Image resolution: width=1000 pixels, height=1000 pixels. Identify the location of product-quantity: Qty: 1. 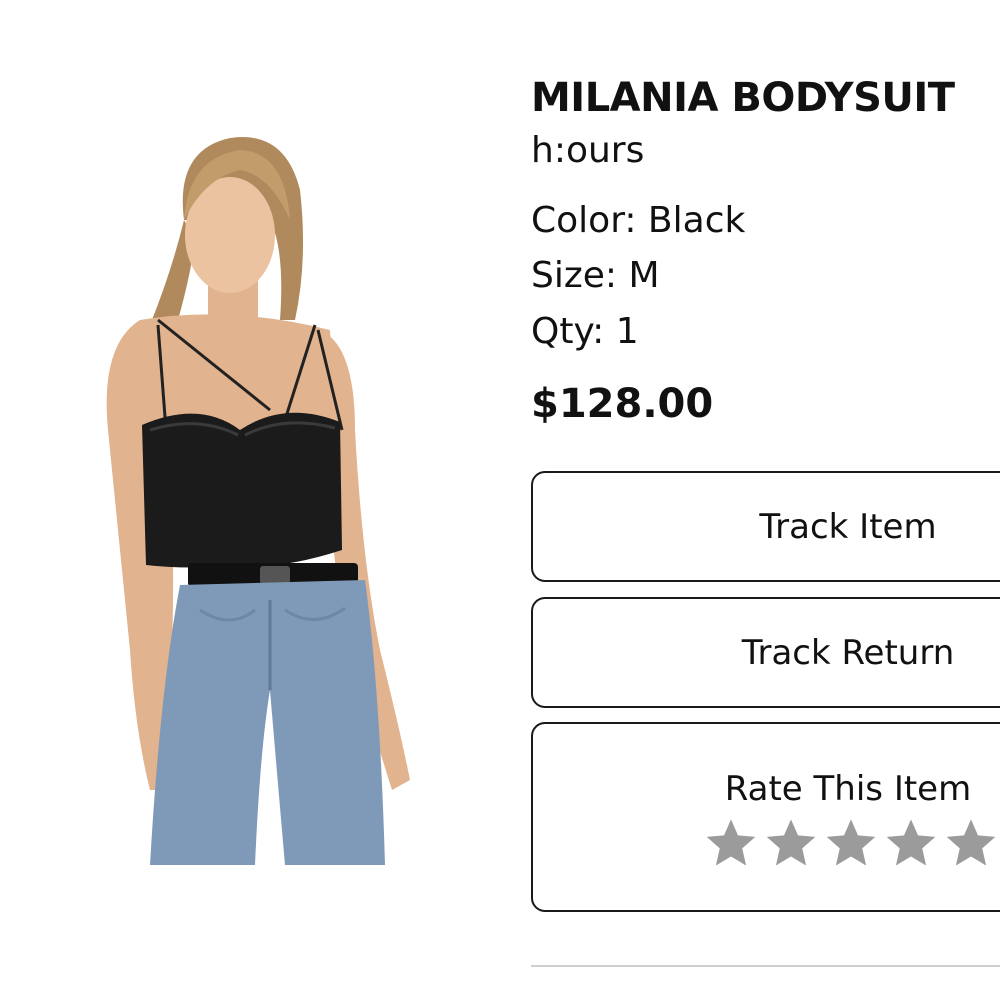
(585, 331).